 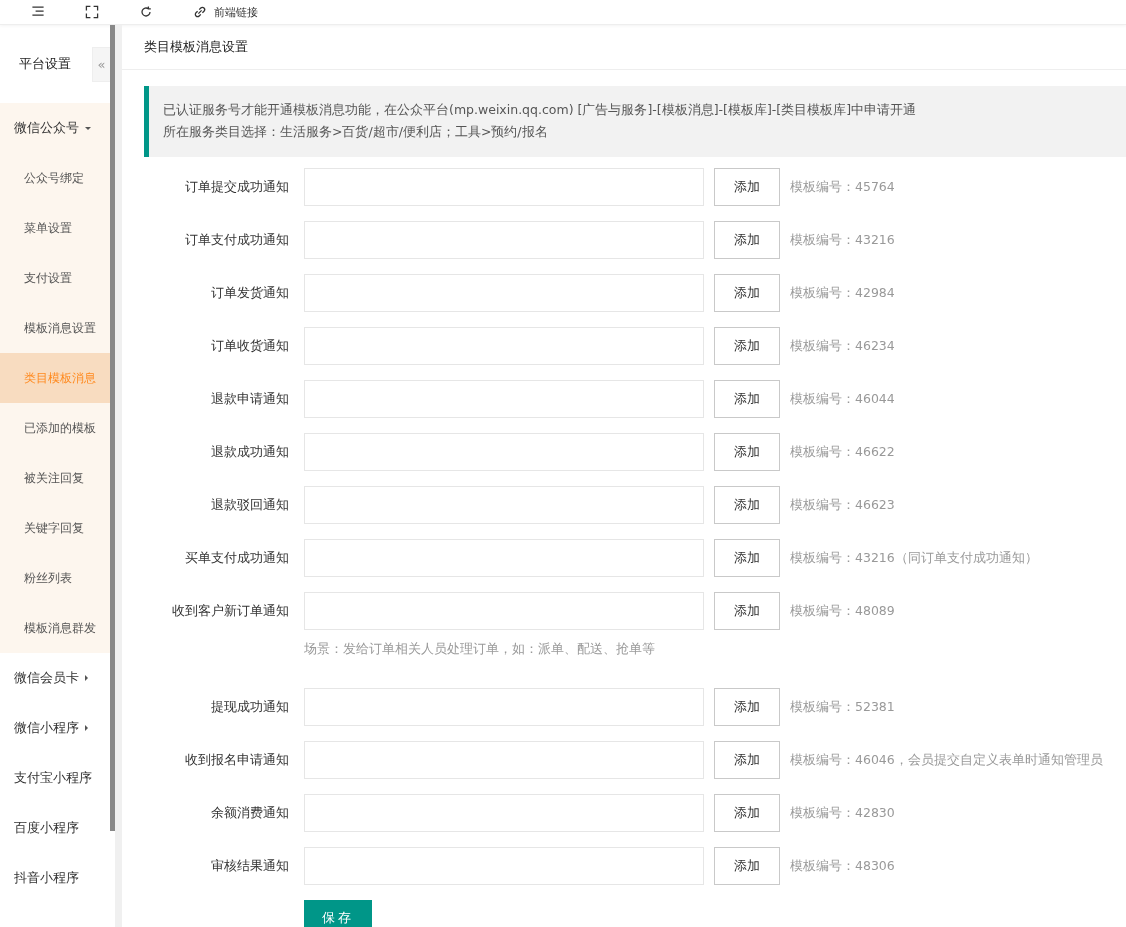 What do you see at coordinates (250, 452) in the screenshot?
I see `field-label: 退款成功通知` at bounding box center [250, 452].